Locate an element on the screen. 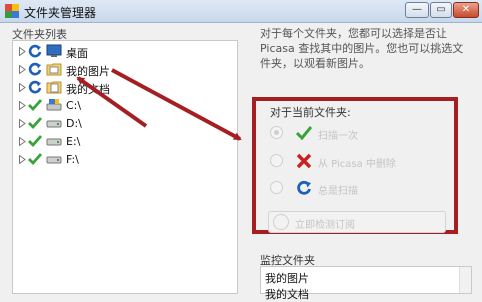 This screenshot has width=482, height=302. arrow-to-options is located at coordinates (176, 104).